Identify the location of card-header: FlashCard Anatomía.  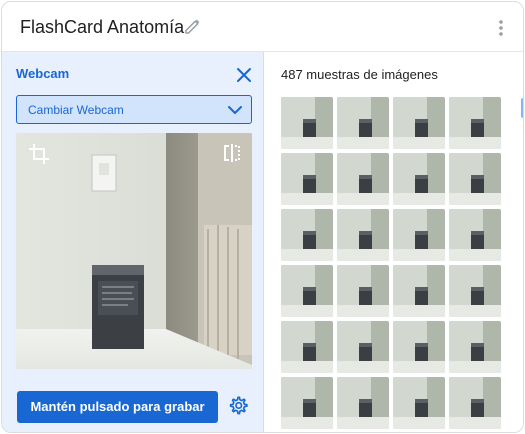
(262, 27).